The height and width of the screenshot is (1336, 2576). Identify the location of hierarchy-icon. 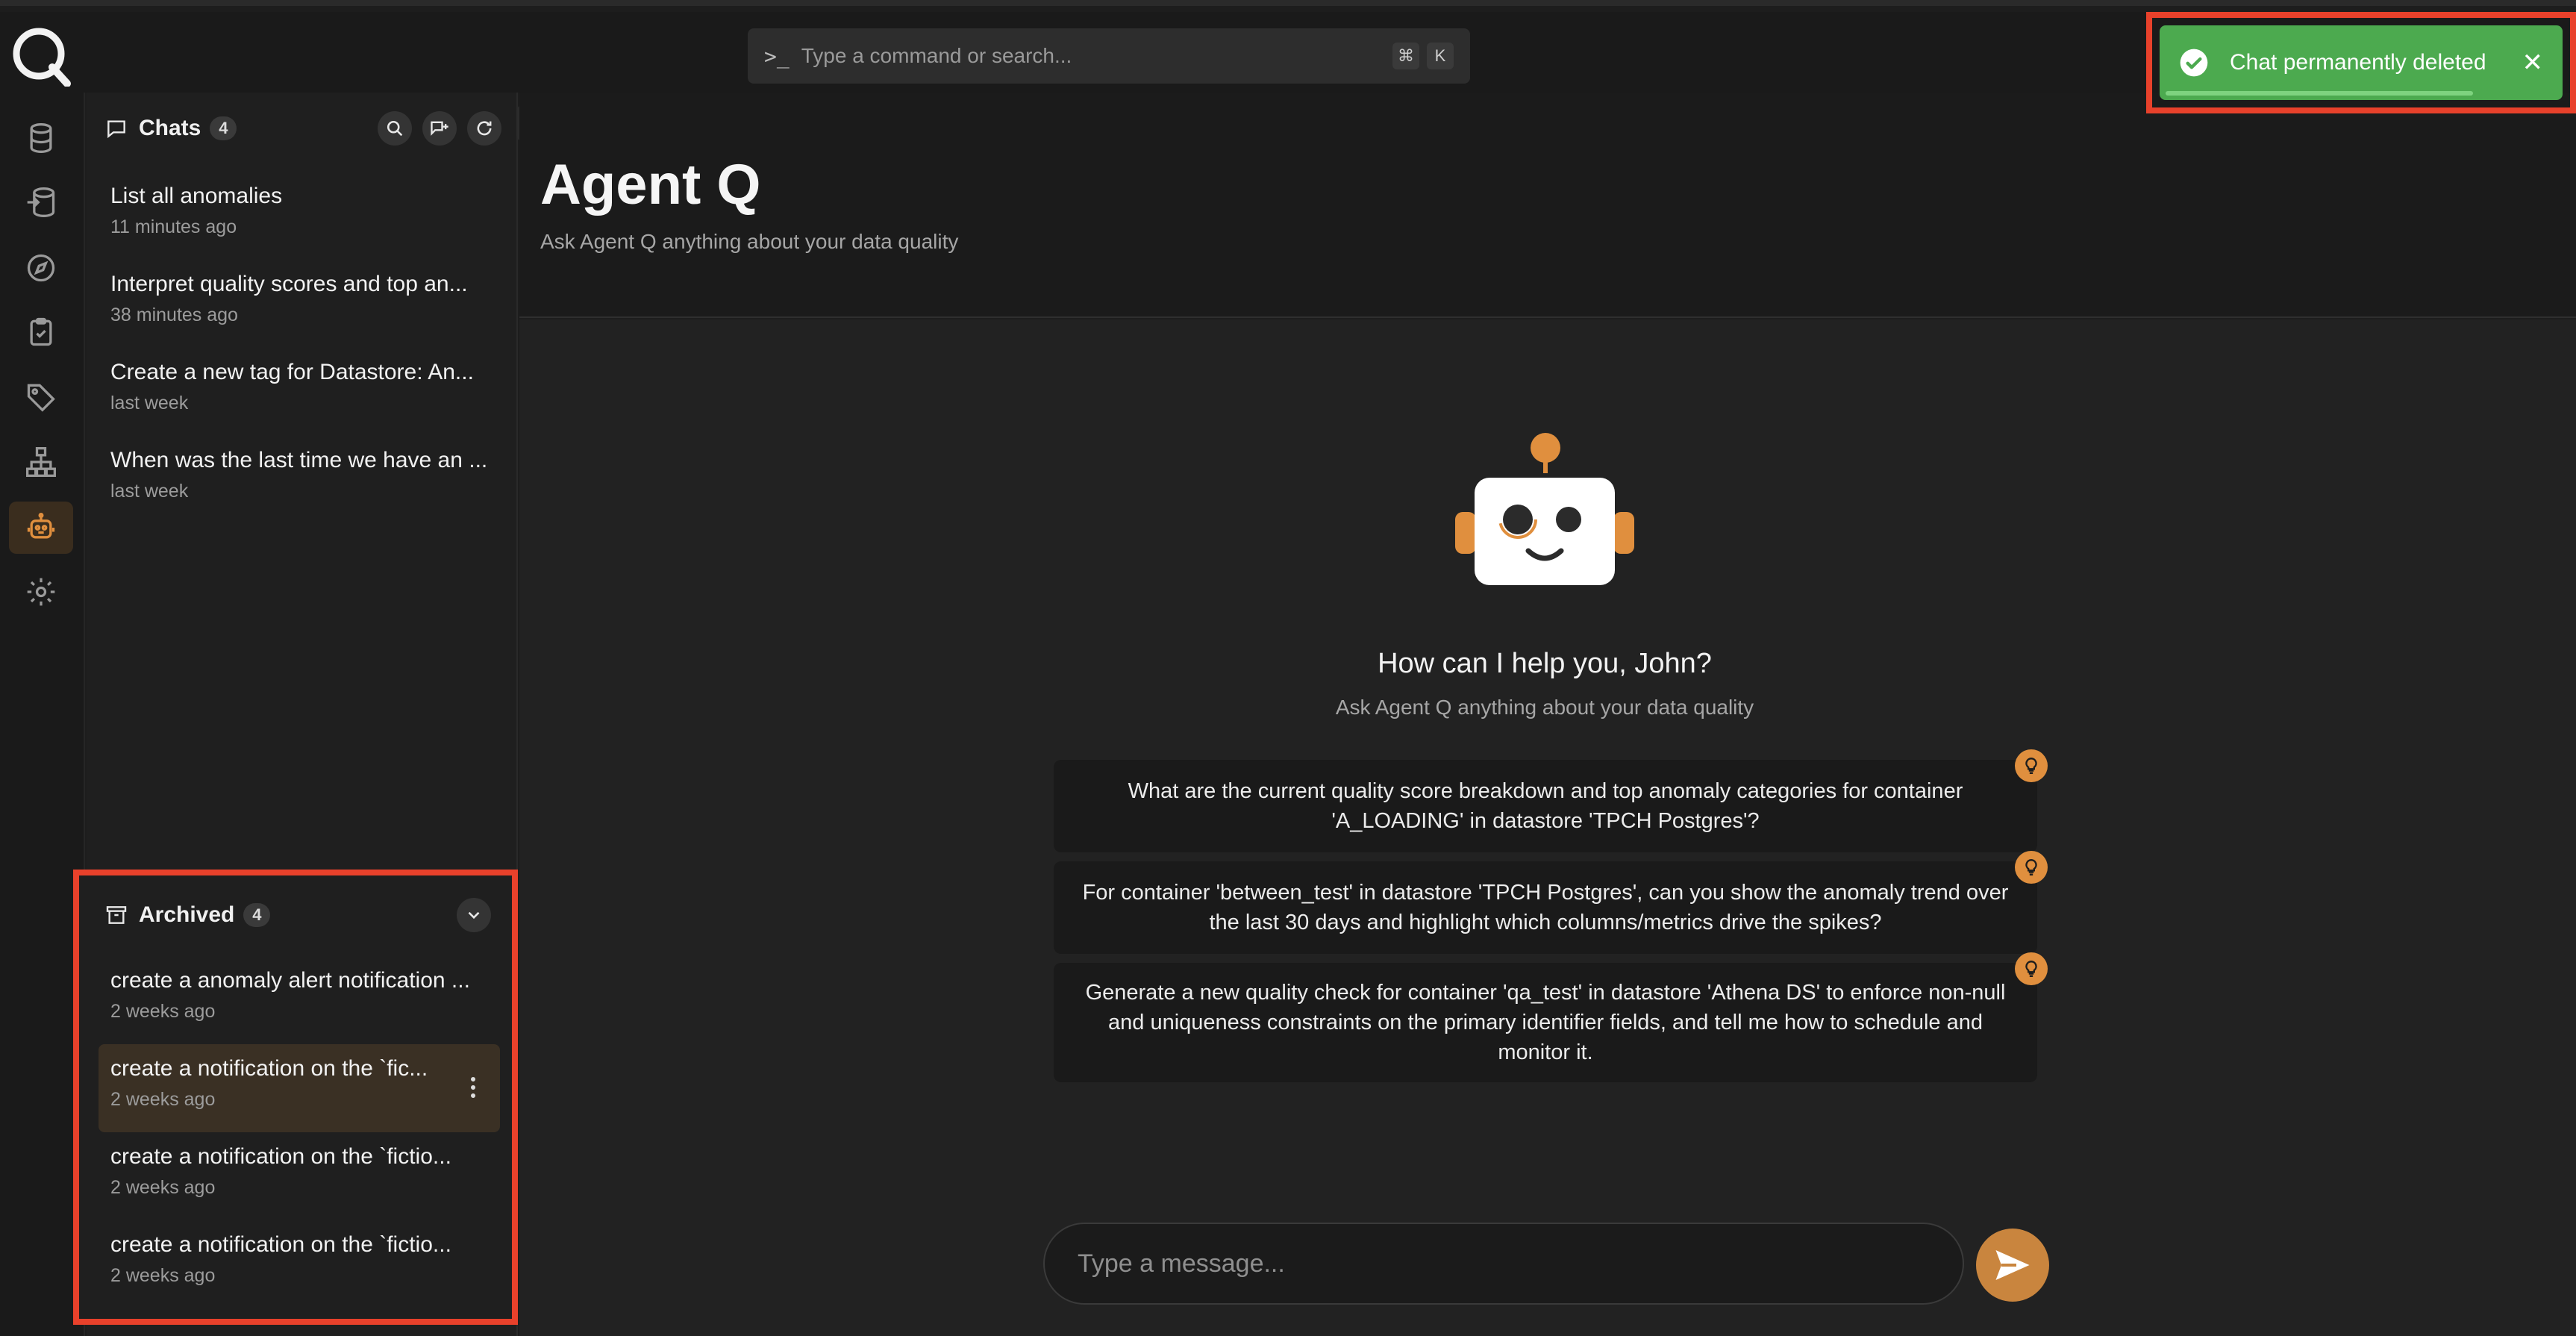
(41, 462).